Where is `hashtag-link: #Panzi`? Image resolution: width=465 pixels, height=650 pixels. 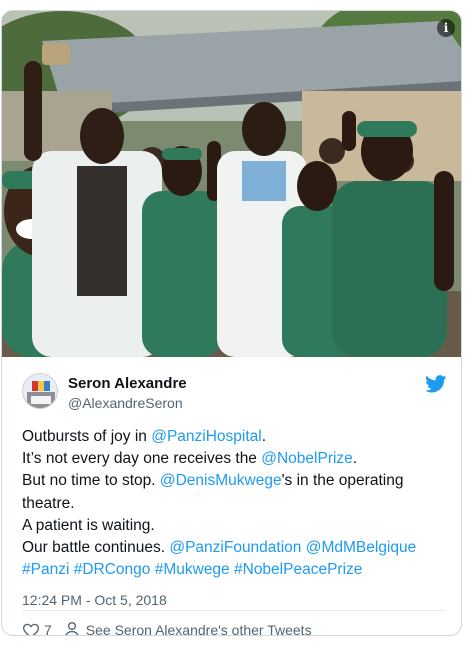
hashtag-link: #Panzi is located at coordinates (45, 569).